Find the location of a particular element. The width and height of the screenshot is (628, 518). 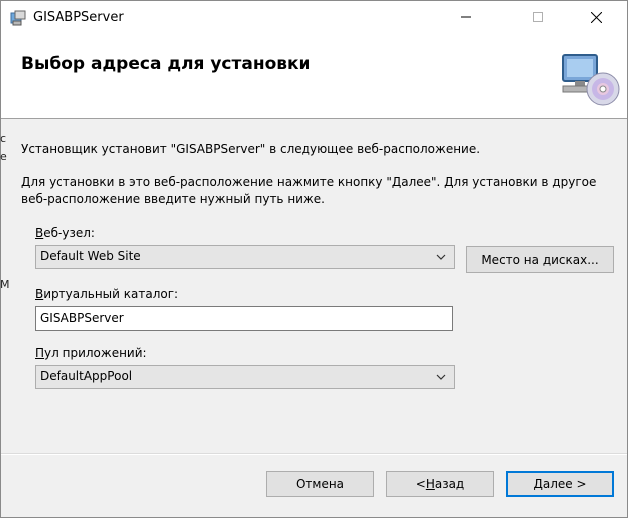

close-button is located at coordinates (596, 17).